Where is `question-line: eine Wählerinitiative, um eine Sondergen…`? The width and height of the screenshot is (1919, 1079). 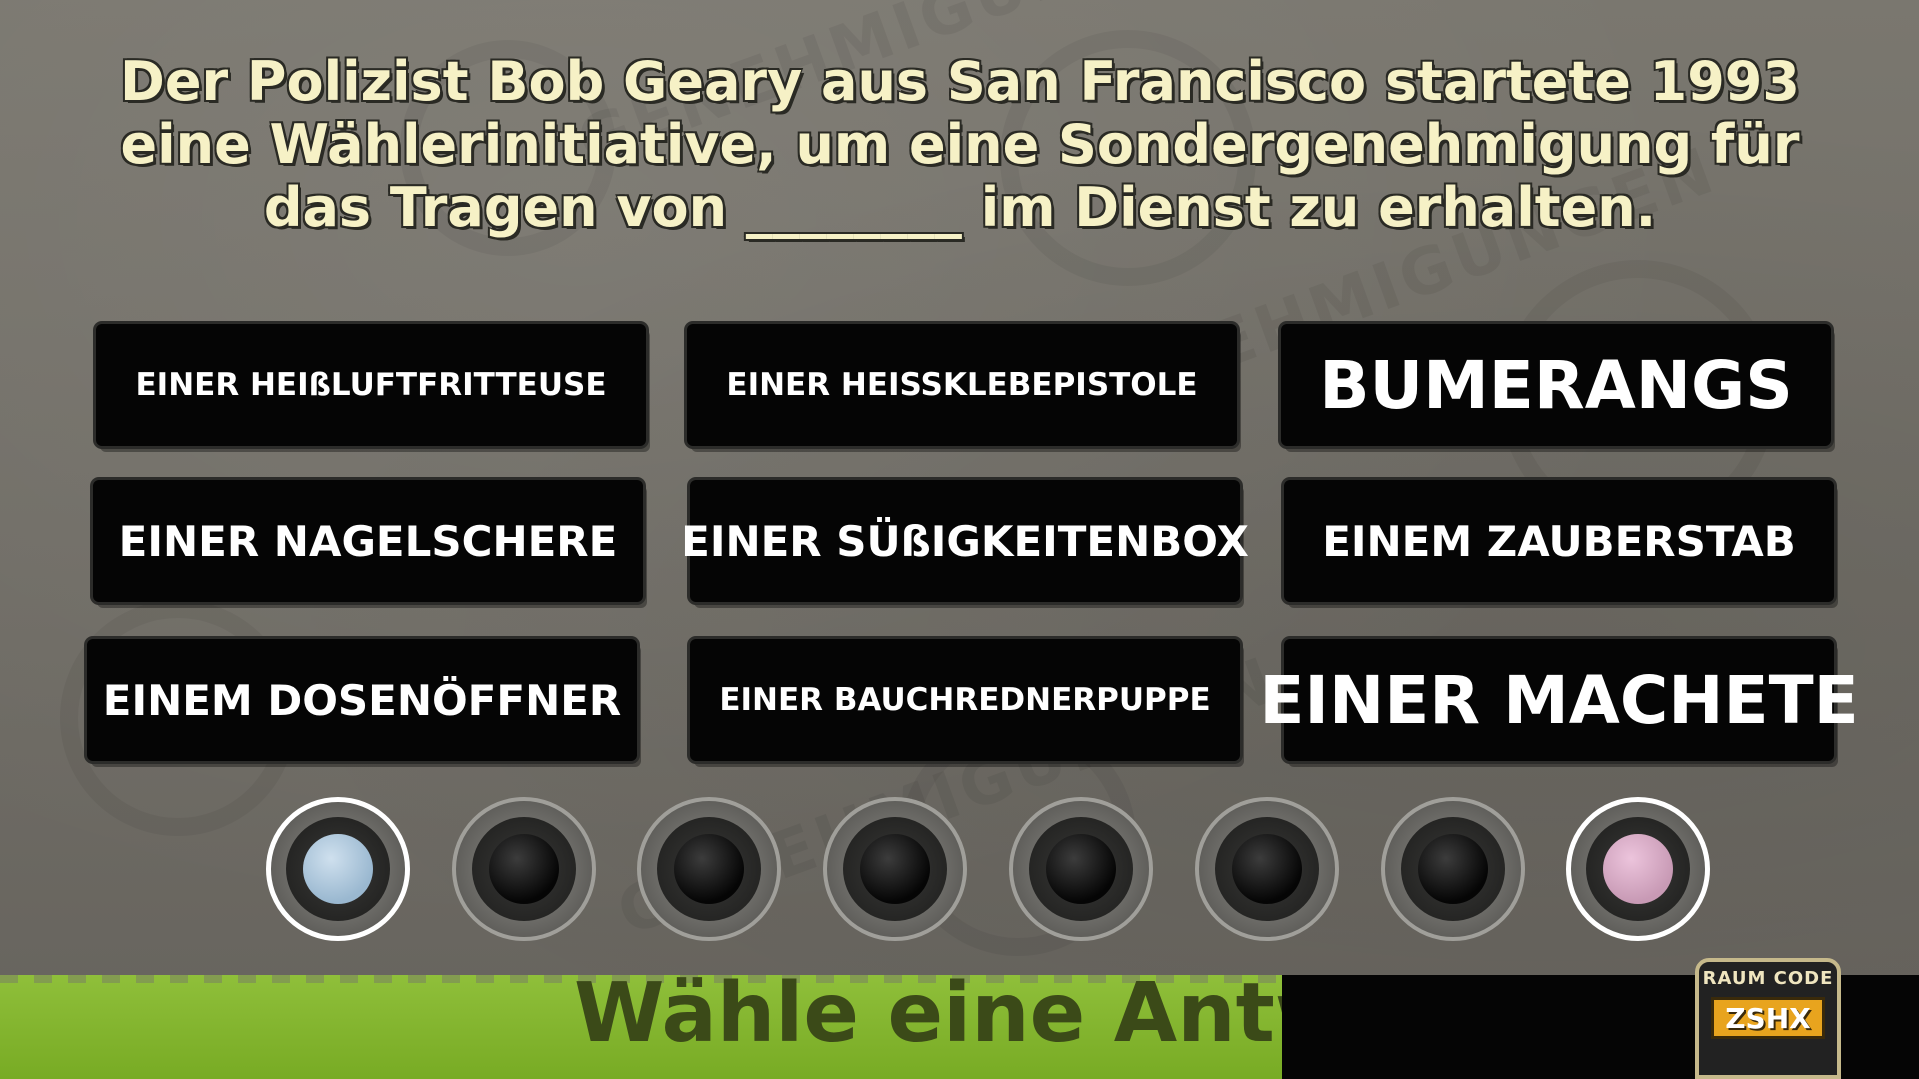 question-line: eine Wählerinitiative, um eine Sondergen… is located at coordinates (960, 144).